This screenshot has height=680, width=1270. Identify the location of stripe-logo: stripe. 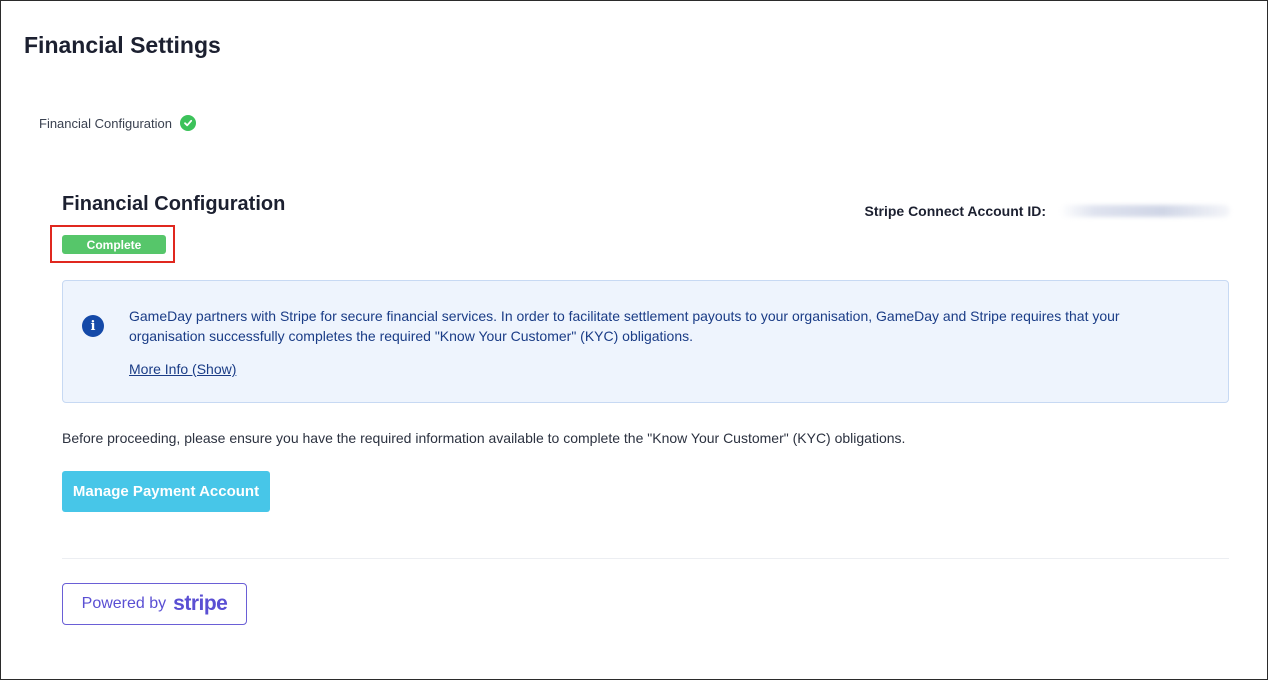
(200, 603).